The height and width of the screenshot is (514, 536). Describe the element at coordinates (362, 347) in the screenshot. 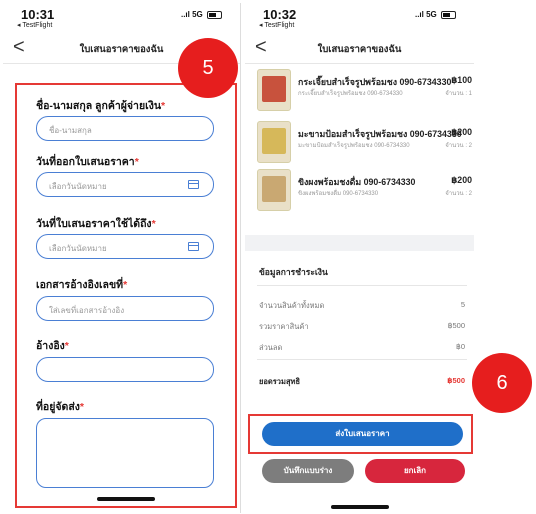

I see `summary-row-discount: ส่วนลด ฿0` at that location.